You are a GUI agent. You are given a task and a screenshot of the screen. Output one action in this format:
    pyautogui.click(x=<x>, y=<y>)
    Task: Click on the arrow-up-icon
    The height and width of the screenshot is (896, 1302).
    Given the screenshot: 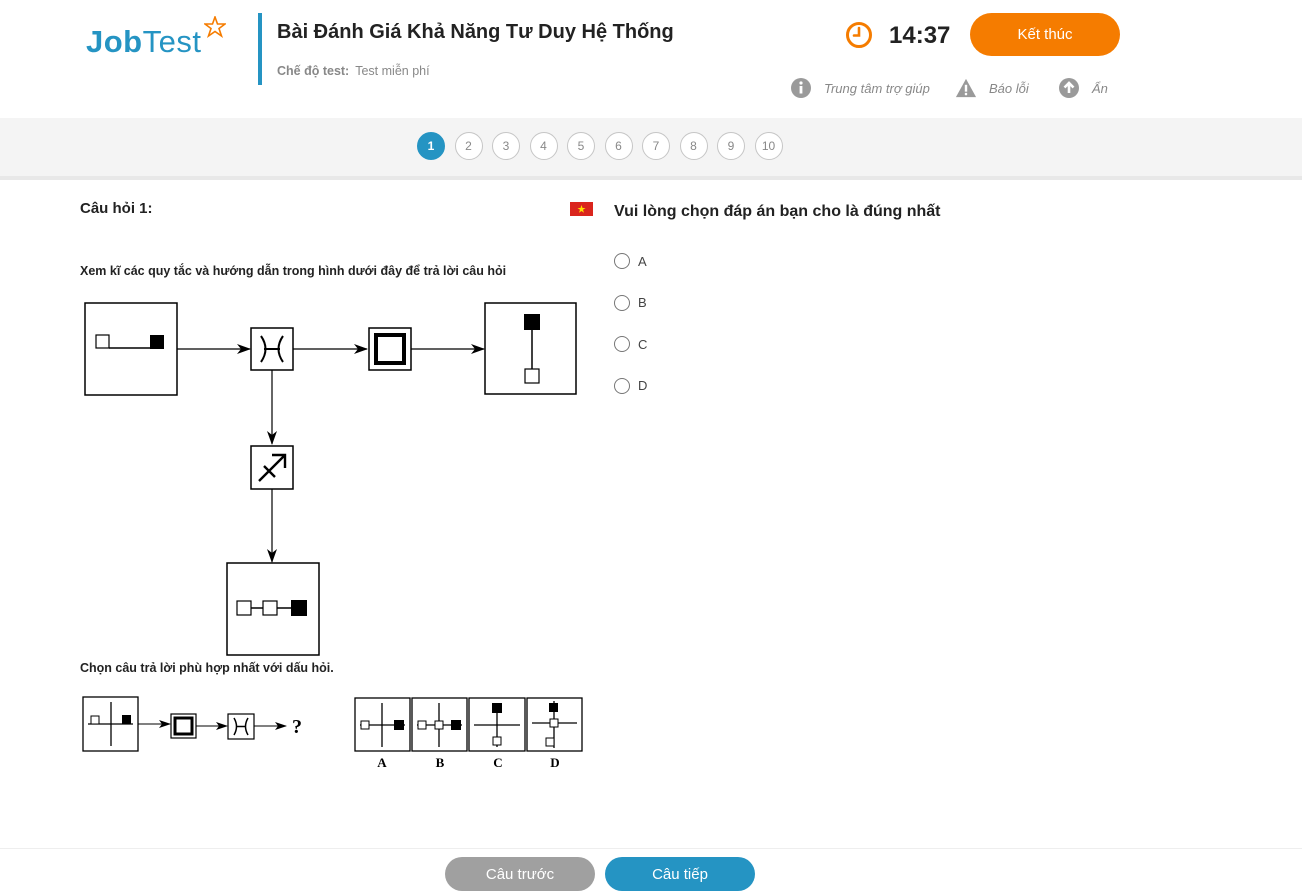 What is the action you would take?
    pyautogui.click(x=1069, y=88)
    